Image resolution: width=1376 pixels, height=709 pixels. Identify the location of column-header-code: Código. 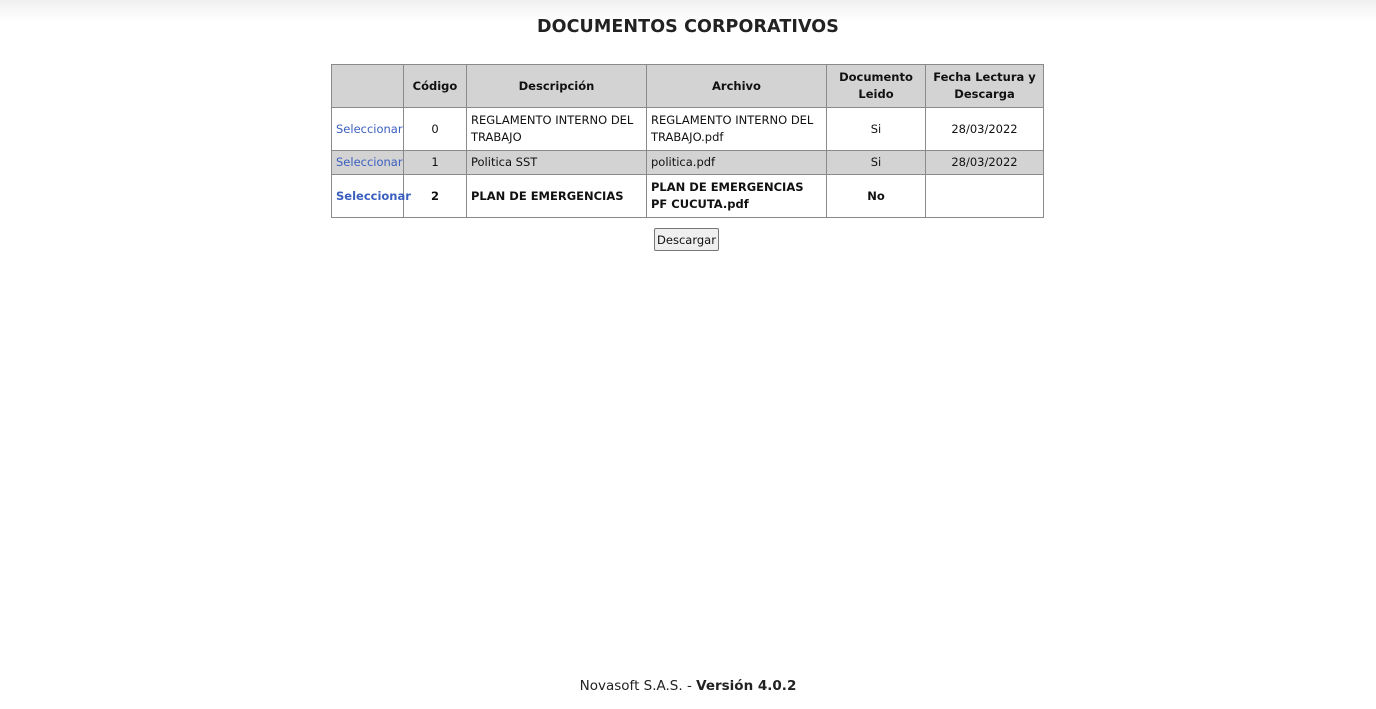
(435, 86).